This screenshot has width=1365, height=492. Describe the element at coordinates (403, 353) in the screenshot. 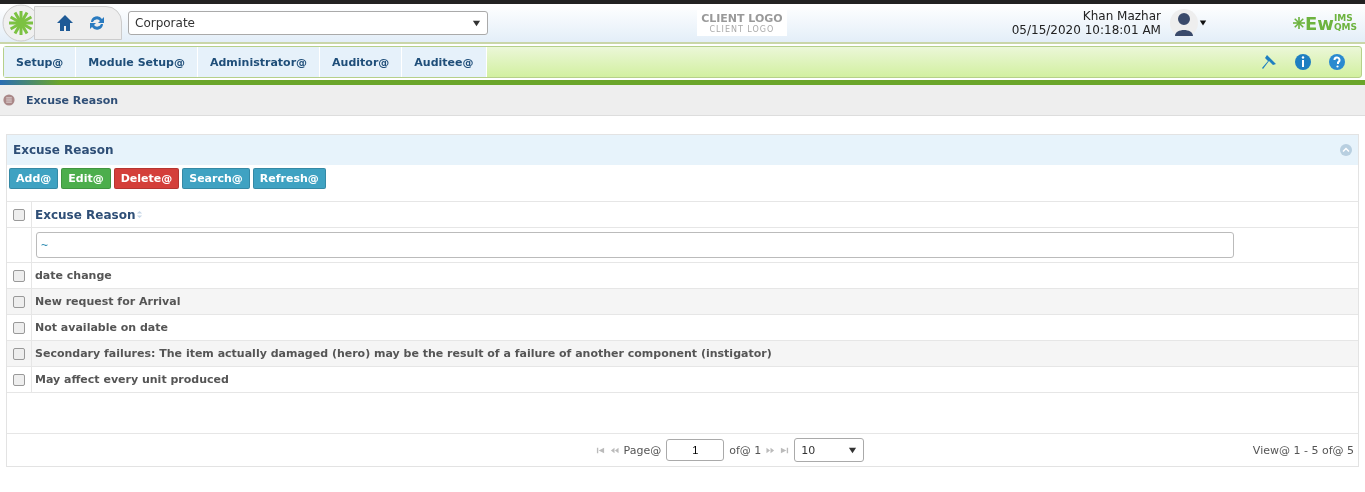

I see `table-cell-text: Secondary failures: The item actually damaged (hero) may be the result of a failure of another component (instigator)` at that location.